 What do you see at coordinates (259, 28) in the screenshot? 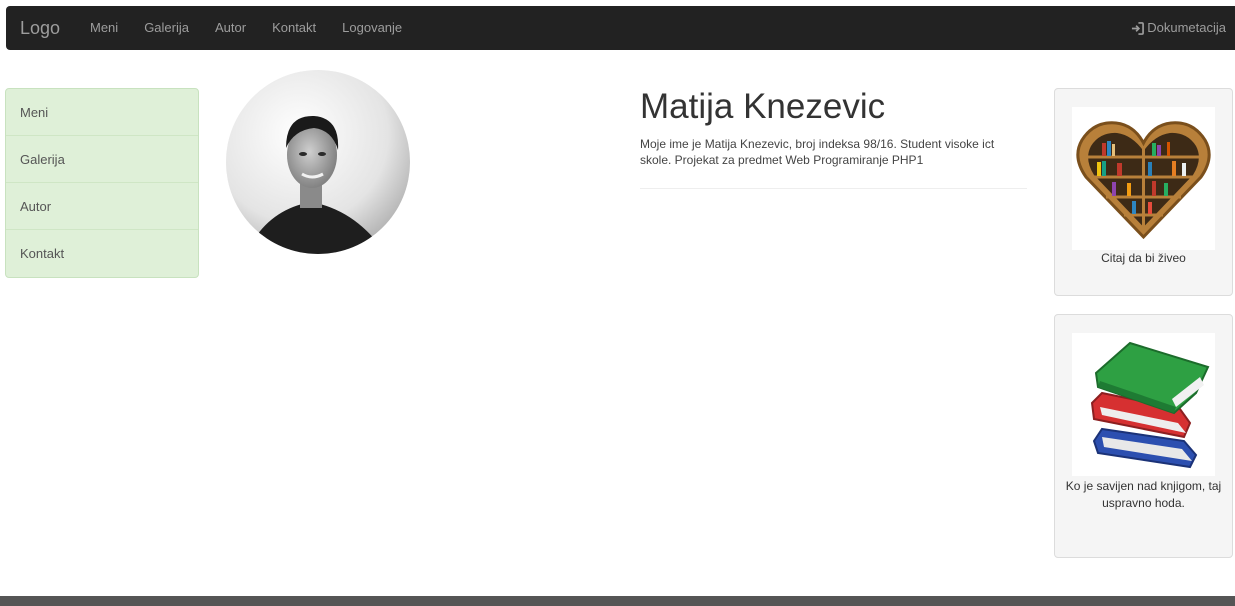
I see `nav-links: Meni Galerija Autor Kontakt Logovanje` at bounding box center [259, 28].